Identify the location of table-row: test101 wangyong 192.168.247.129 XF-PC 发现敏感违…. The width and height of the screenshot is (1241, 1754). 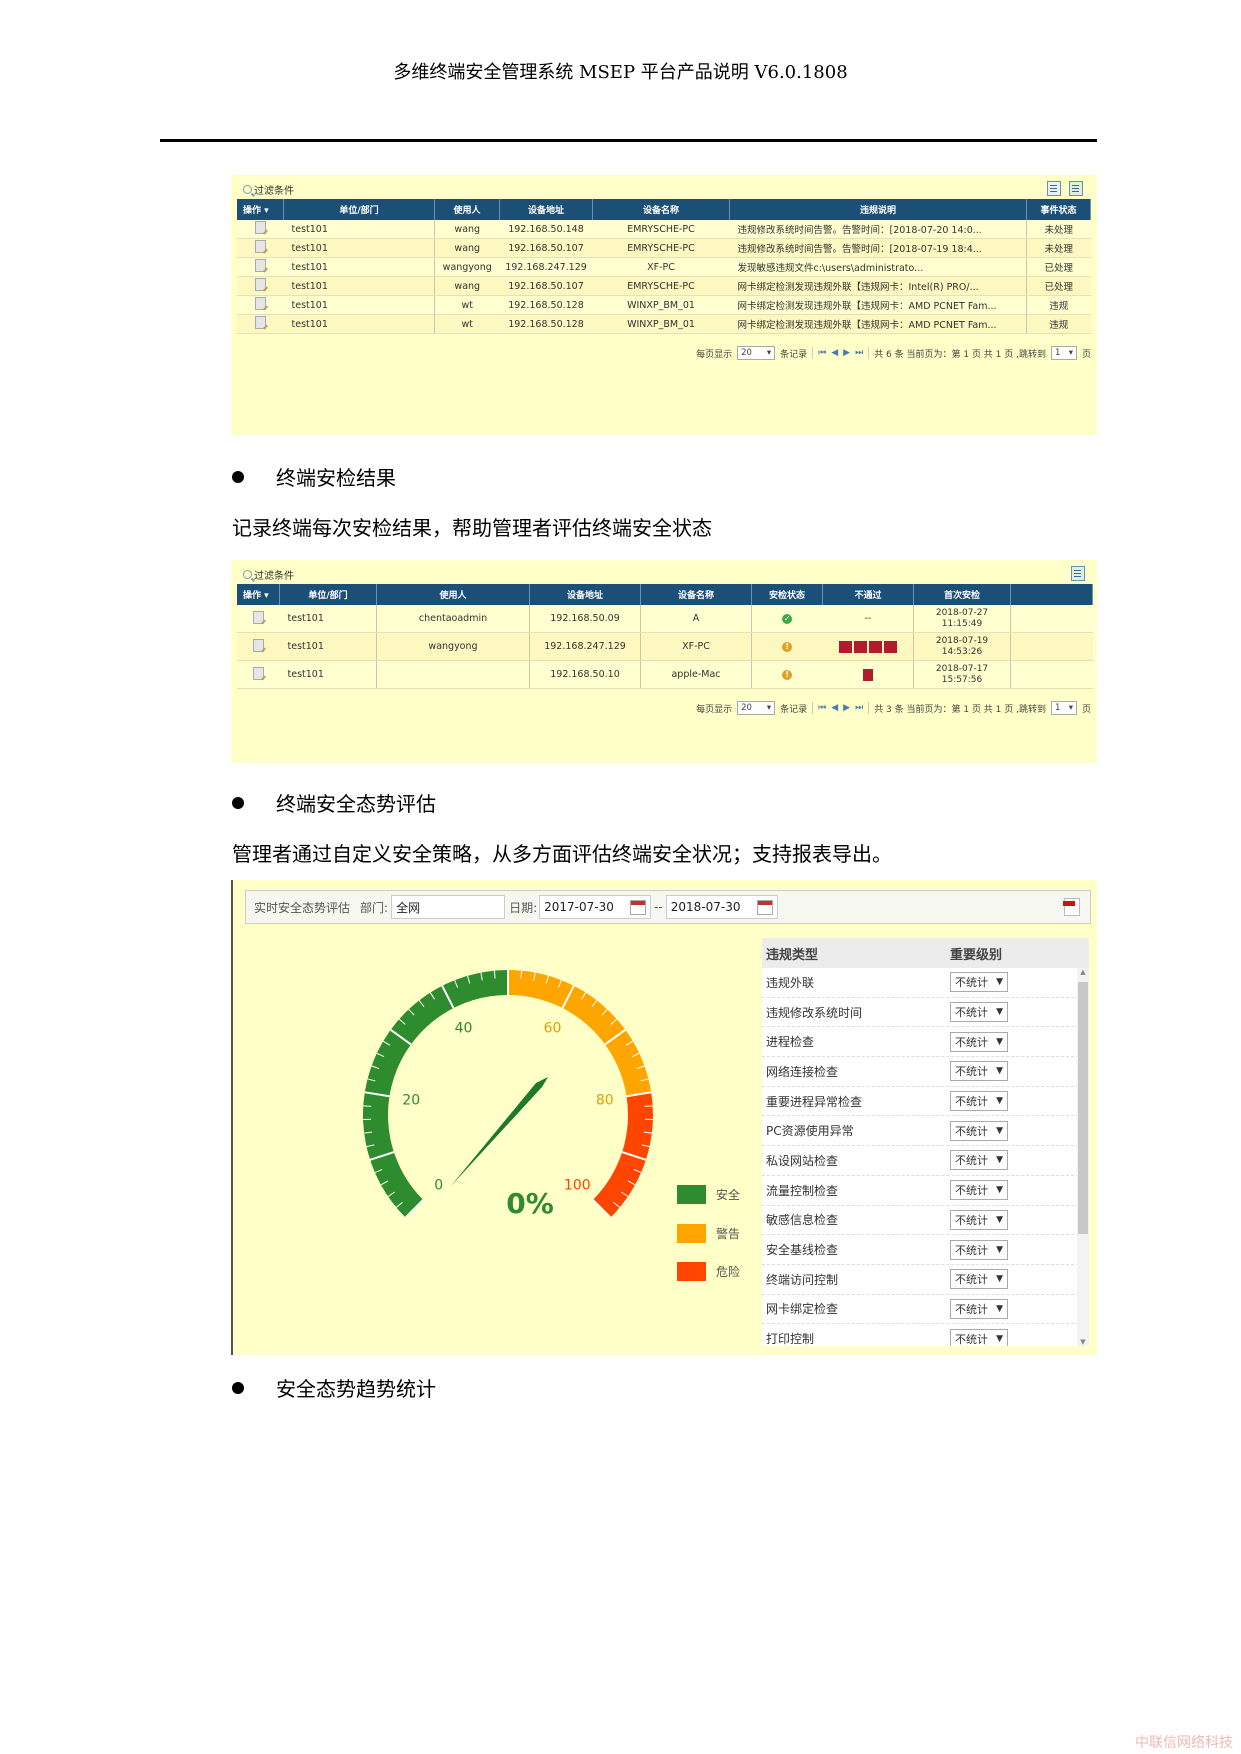
(664, 267).